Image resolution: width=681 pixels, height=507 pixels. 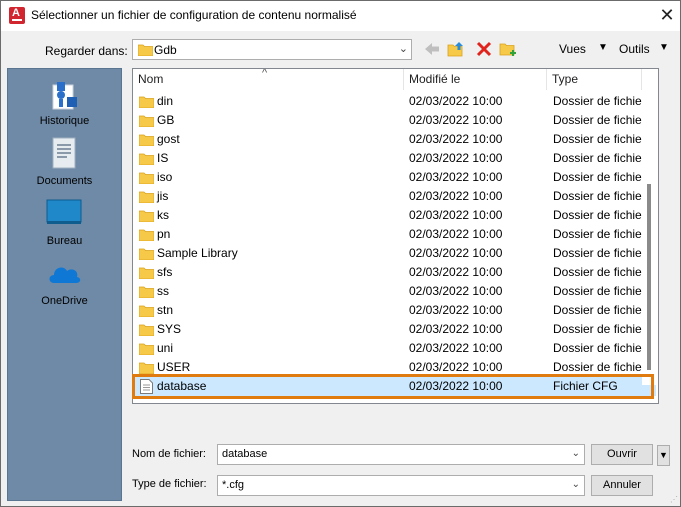 I want to click on desktop-icon, so click(x=64, y=211).